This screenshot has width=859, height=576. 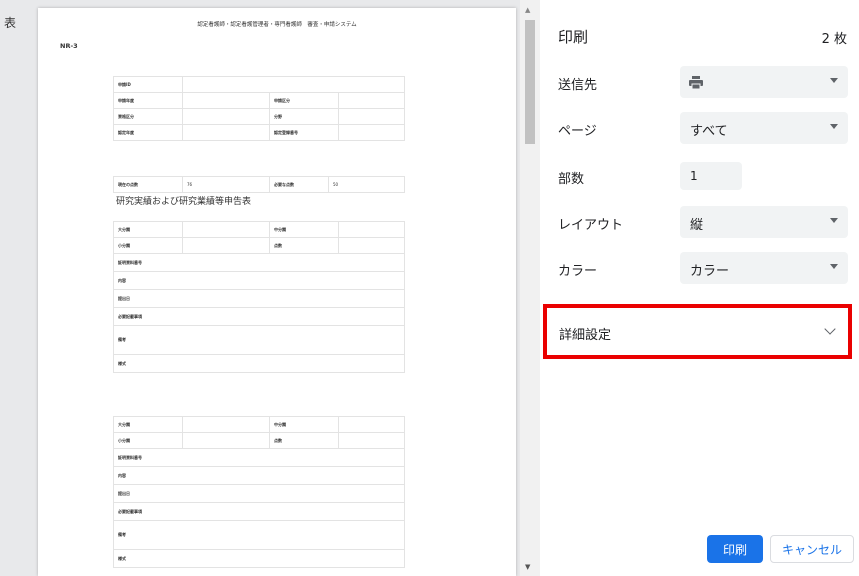 I want to click on document-code: NR-3, so click(x=69, y=46).